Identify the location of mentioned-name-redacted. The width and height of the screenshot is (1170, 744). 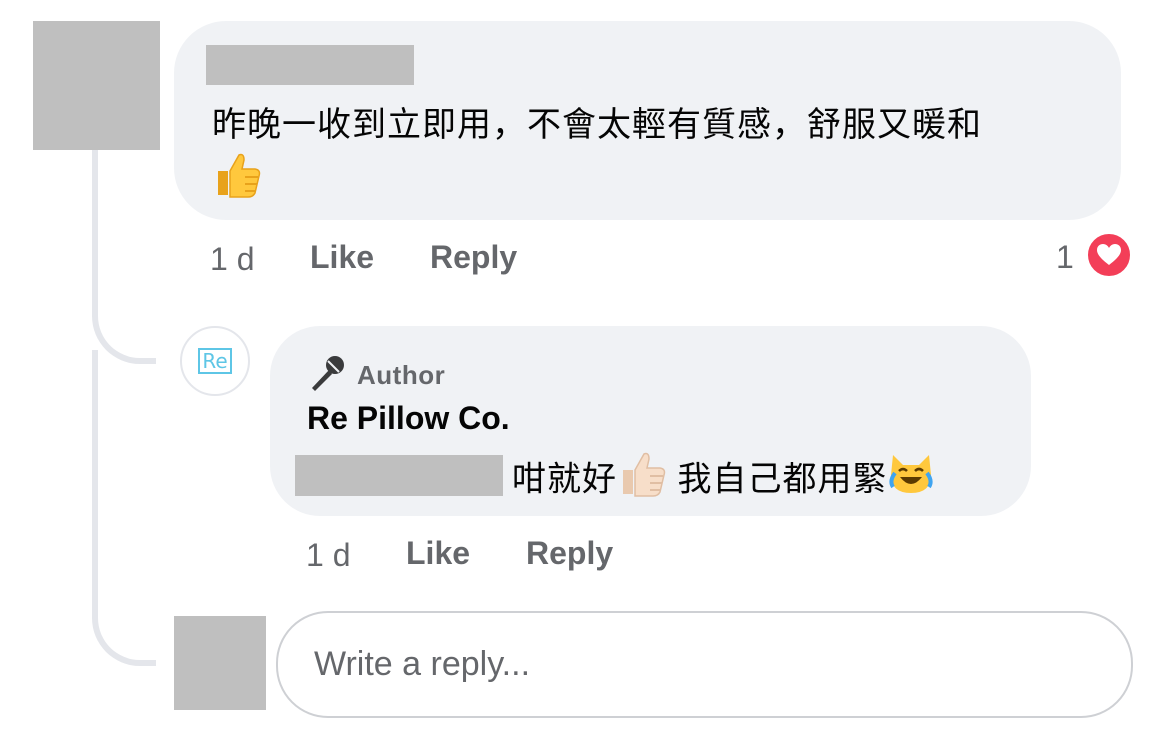
(399, 475).